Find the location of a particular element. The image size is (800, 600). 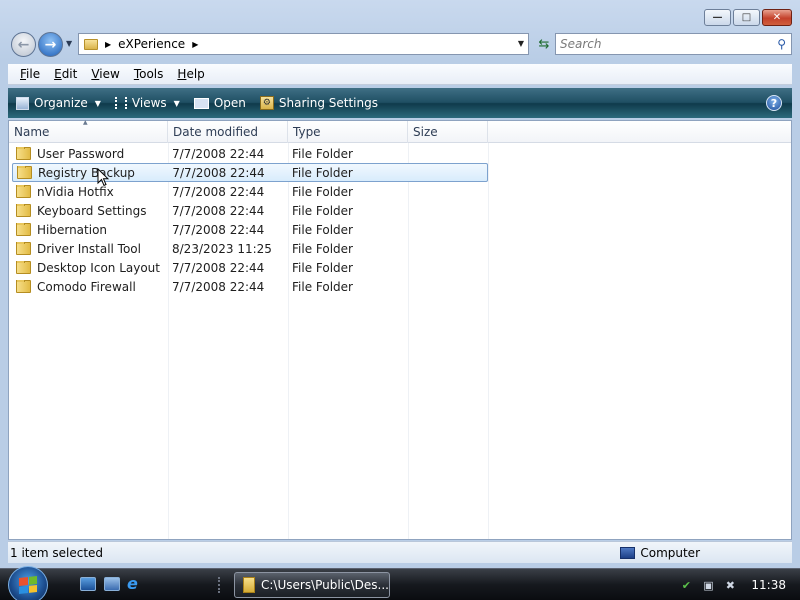

sort-indicator-icon: ▲ is located at coordinates (85, 122).